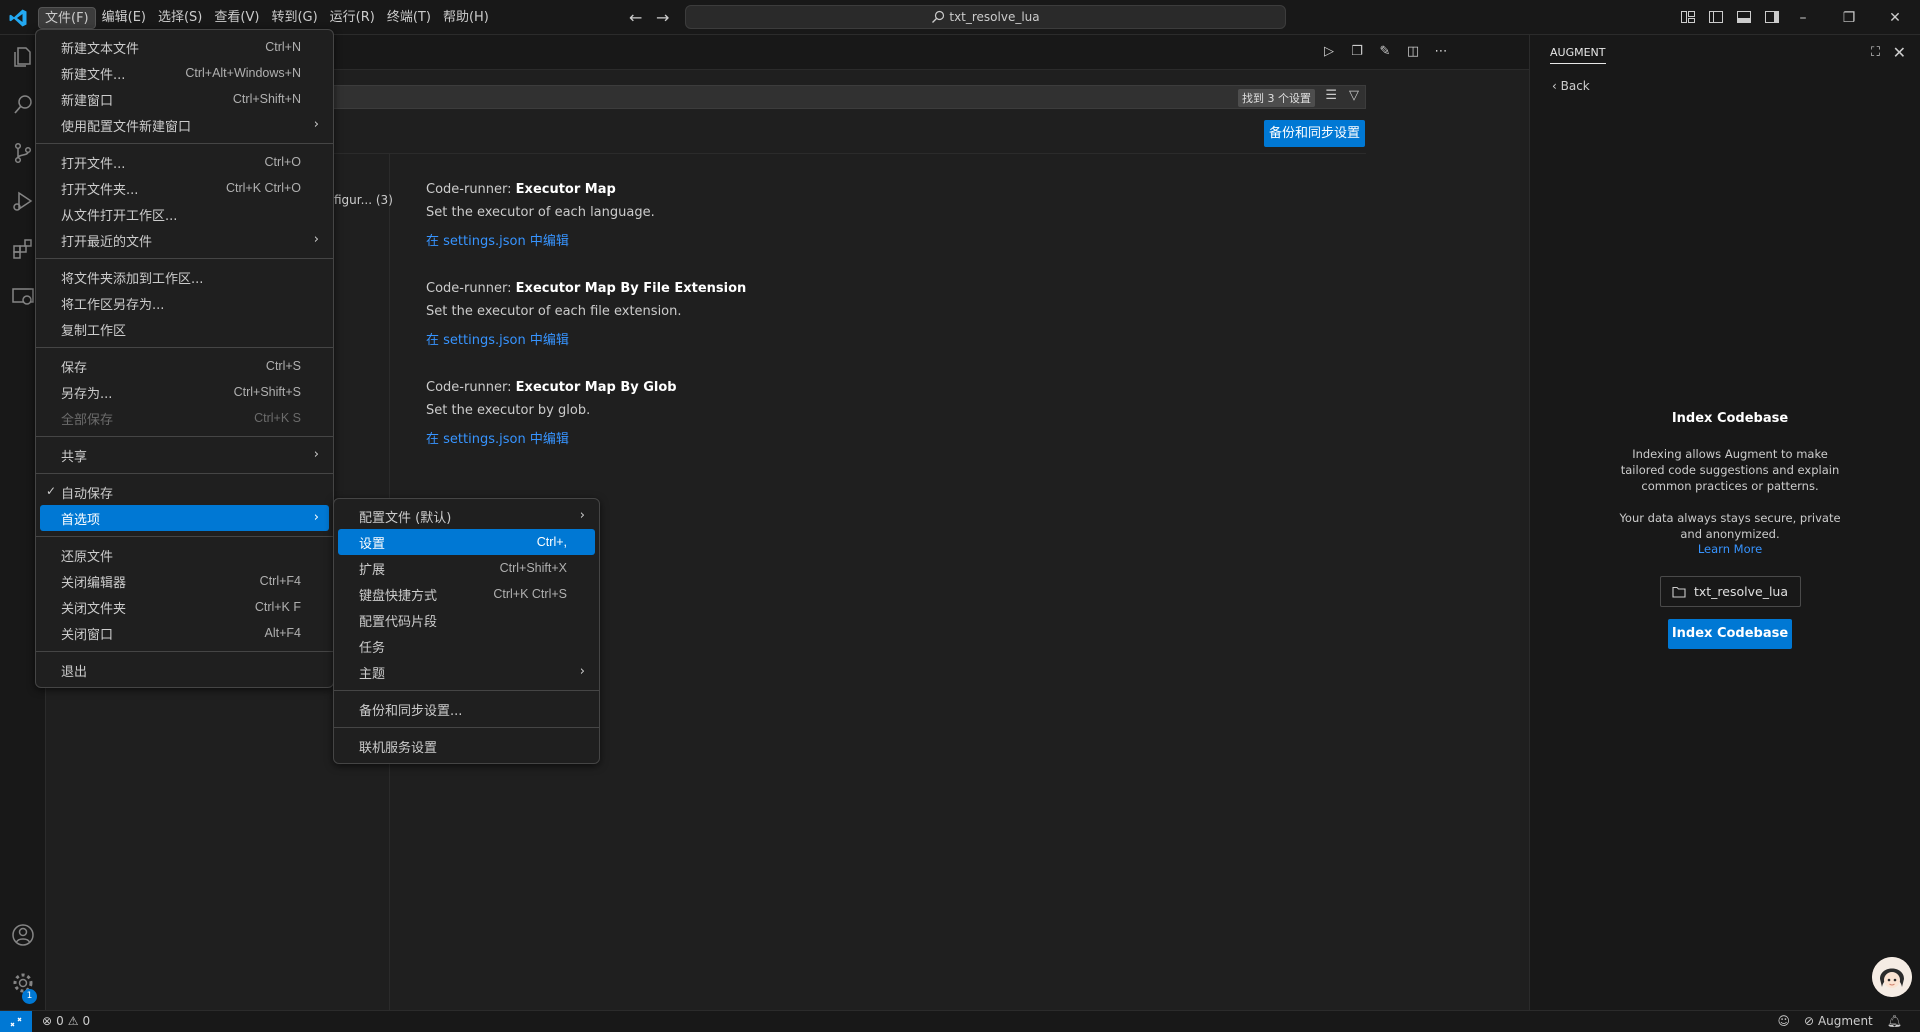  What do you see at coordinates (184, 73) in the screenshot?
I see `menu-item-new-file: 新建文件... Ctrl+Alt+Windows+N` at bounding box center [184, 73].